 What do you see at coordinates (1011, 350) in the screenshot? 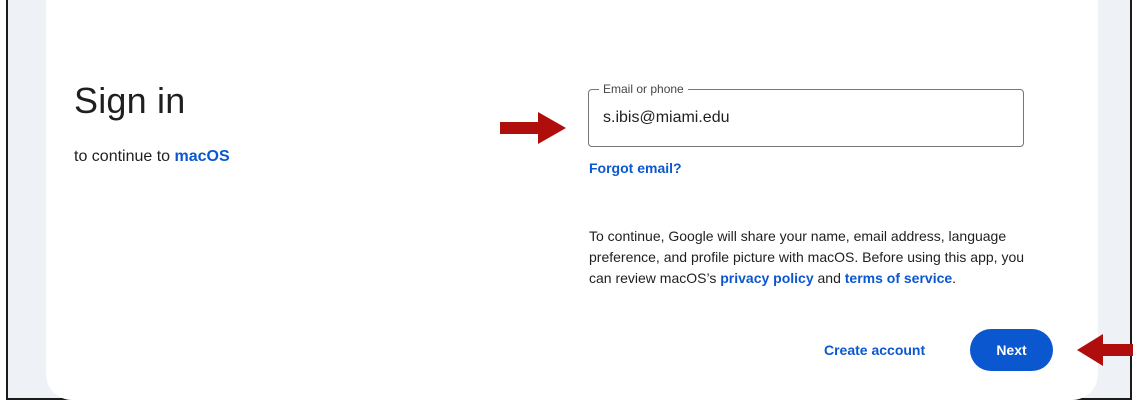
I see `next-button: Next` at bounding box center [1011, 350].